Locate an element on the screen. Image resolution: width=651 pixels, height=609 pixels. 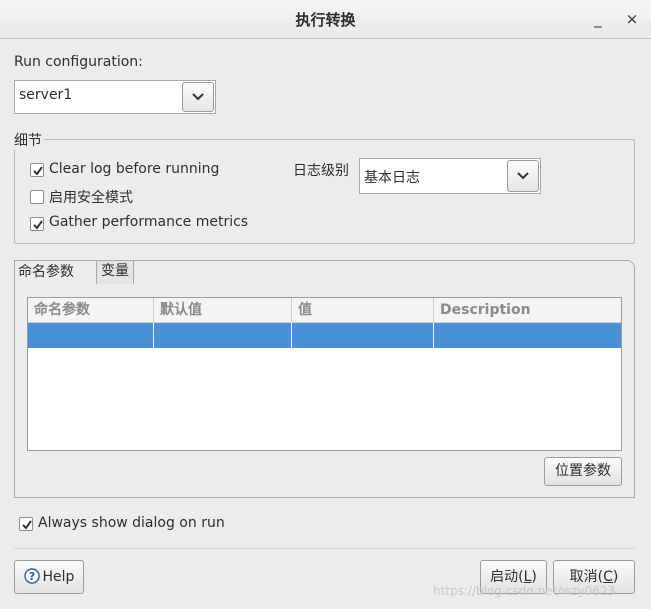
gather-metrics-label: Gather performance metrics is located at coordinates (148, 222).